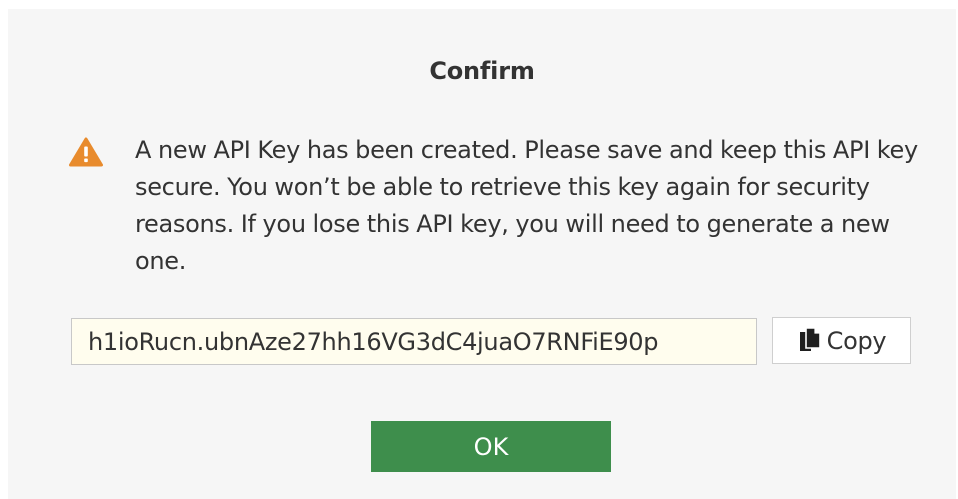  What do you see at coordinates (482, 71) in the screenshot?
I see `dialog-title: Confirm` at bounding box center [482, 71].